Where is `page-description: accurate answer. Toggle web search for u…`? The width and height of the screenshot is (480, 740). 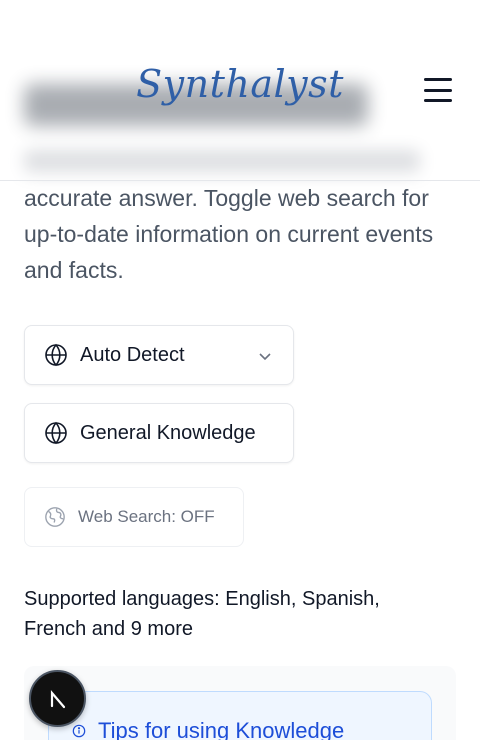
page-description: accurate answer. Toggle web search for u… is located at coordinates (229, 234).